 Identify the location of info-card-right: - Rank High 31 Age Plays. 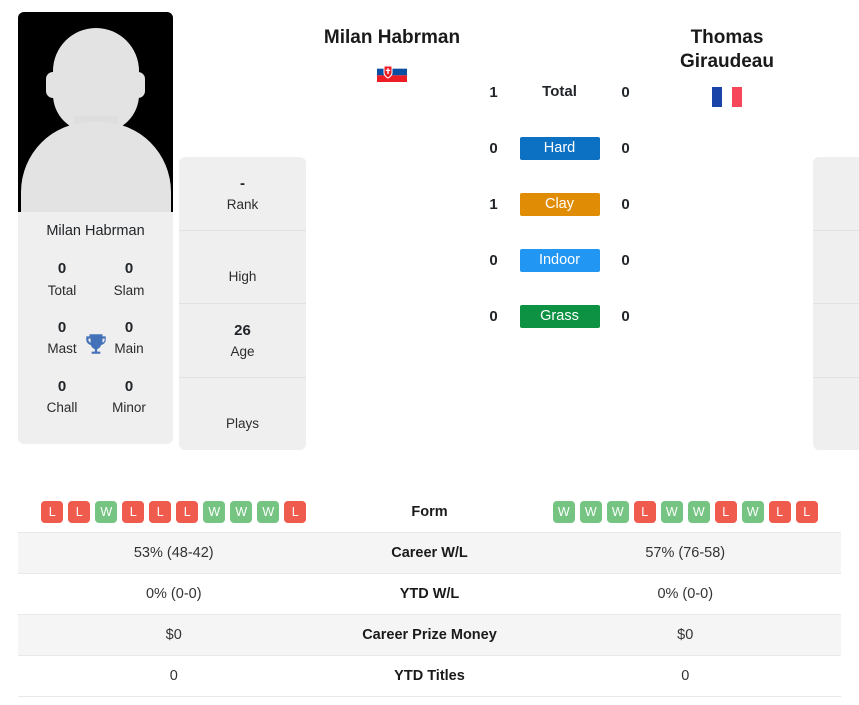
(836, 304).